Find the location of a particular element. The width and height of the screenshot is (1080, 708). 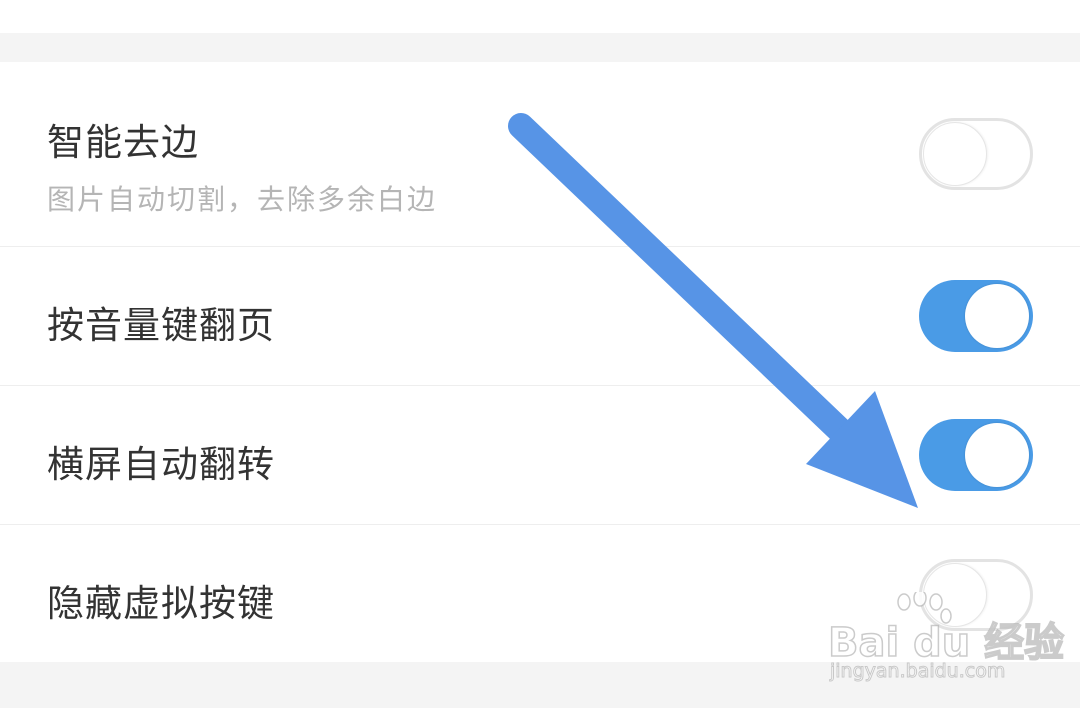

auto-rotate-toggle is located at coordinates (976, 455).